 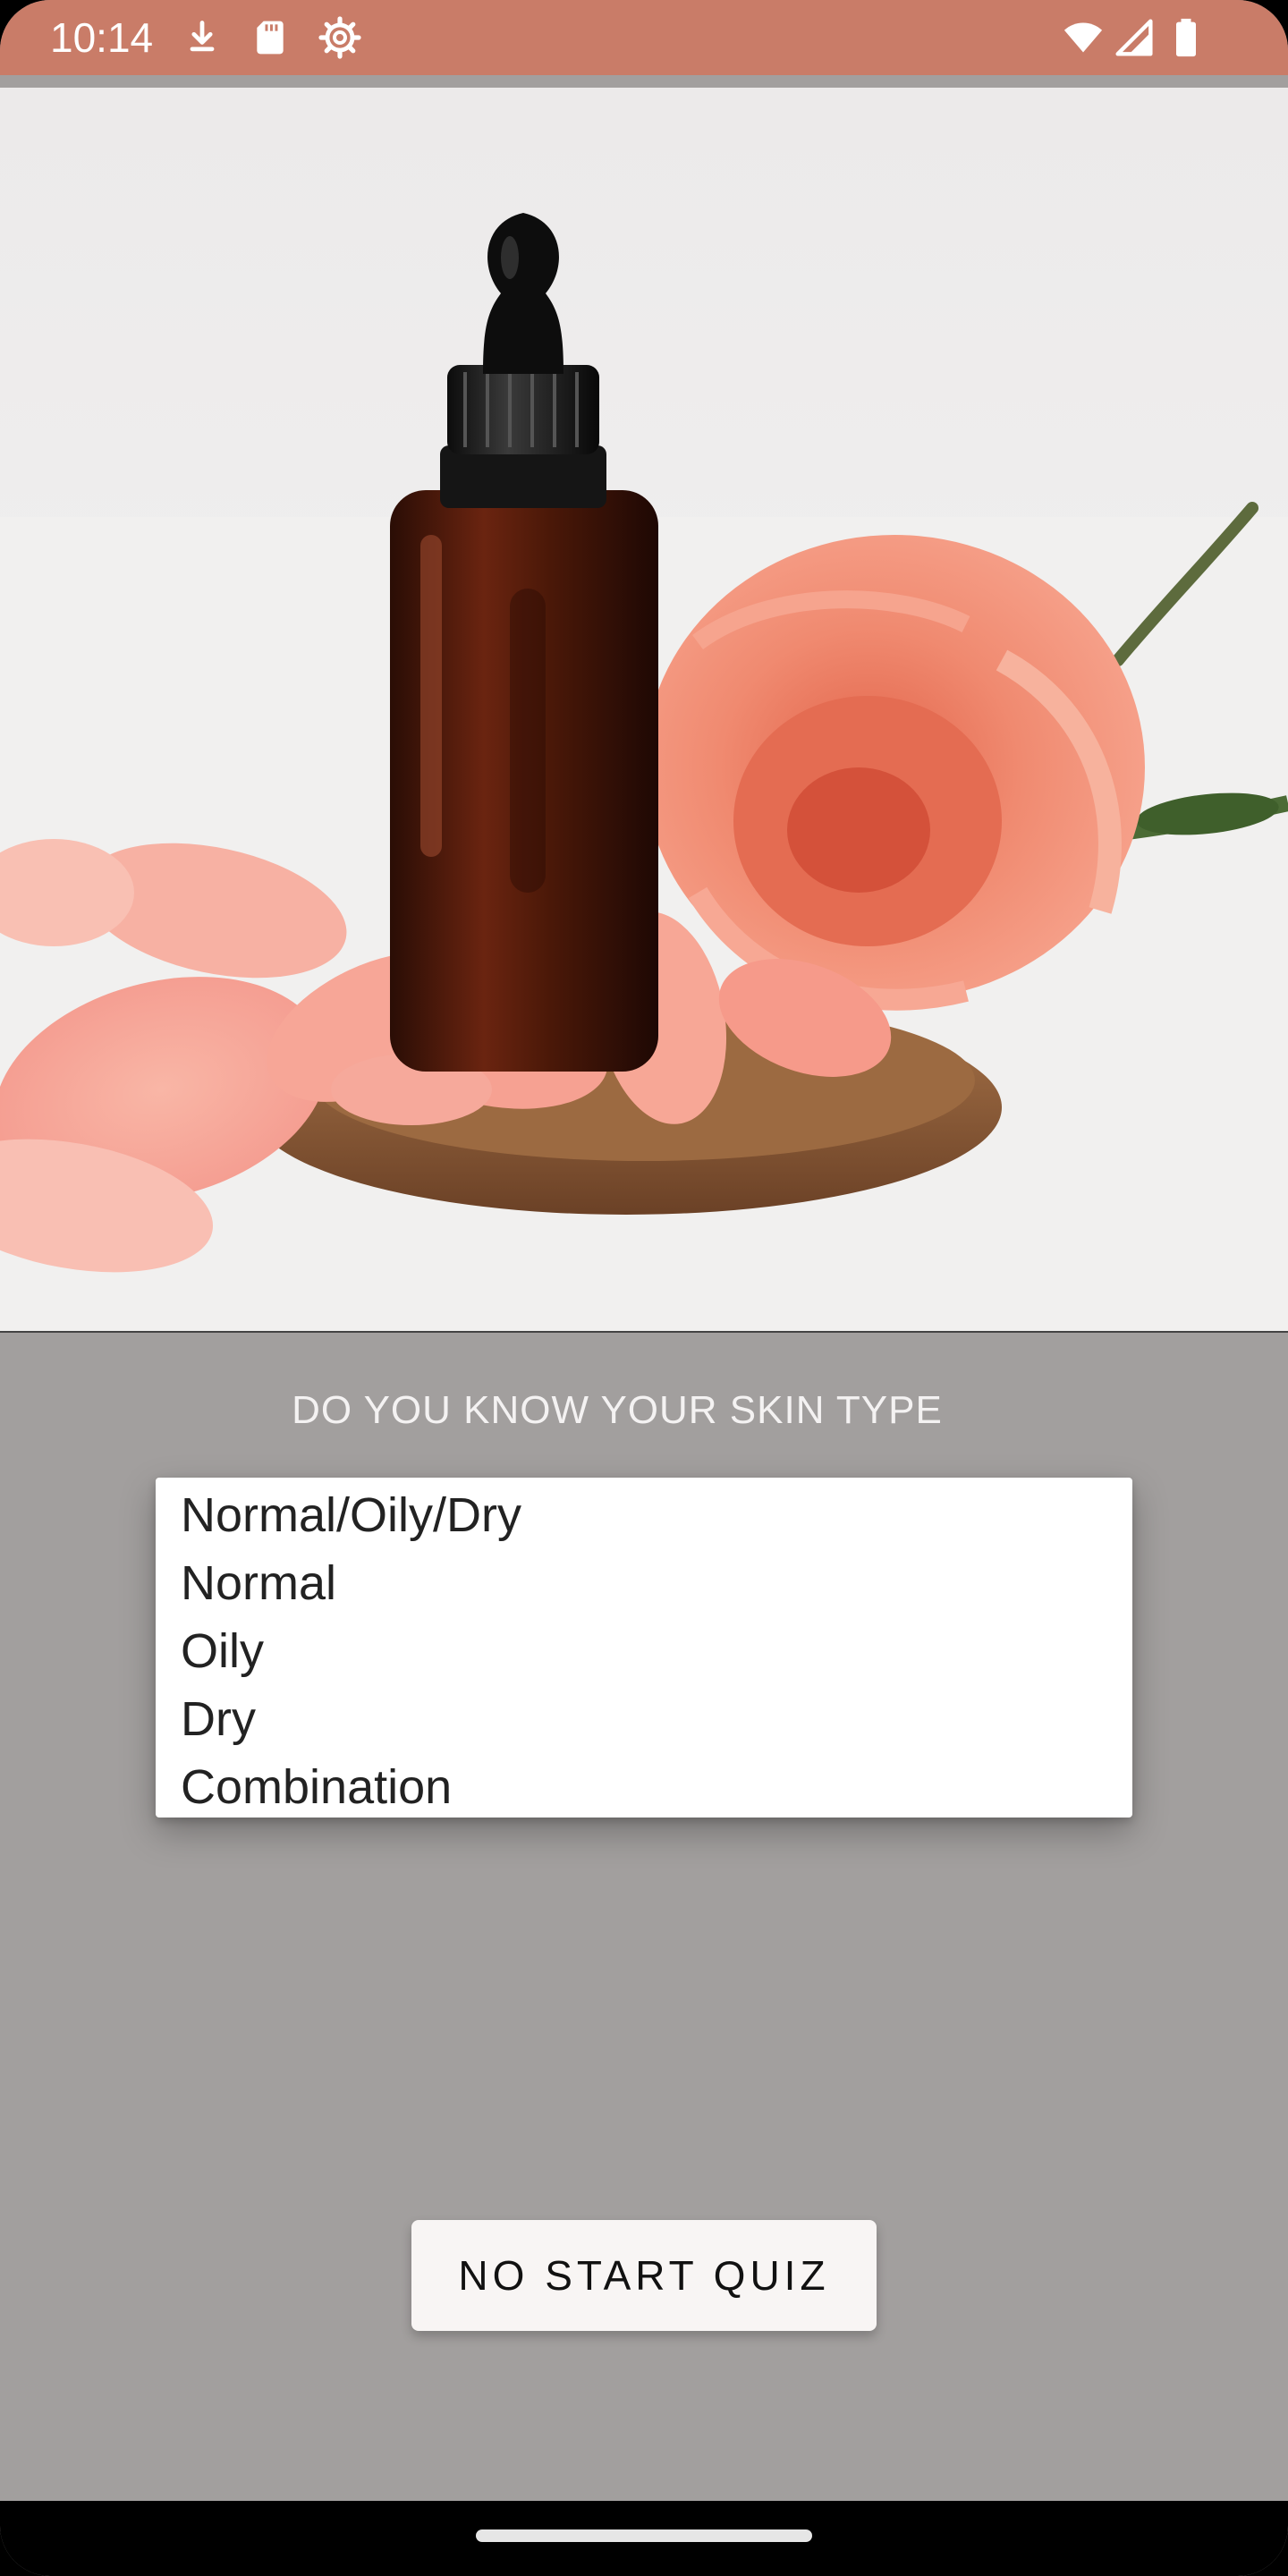 I want to click on dropdown-option-combination: Combination, so click(x=316, y=1787).